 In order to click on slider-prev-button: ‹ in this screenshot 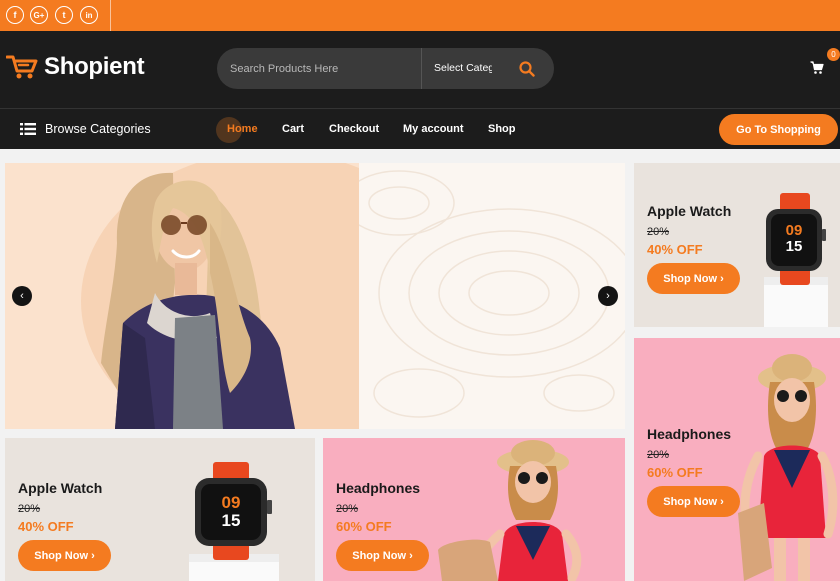, I will do `click(22, 296)`.